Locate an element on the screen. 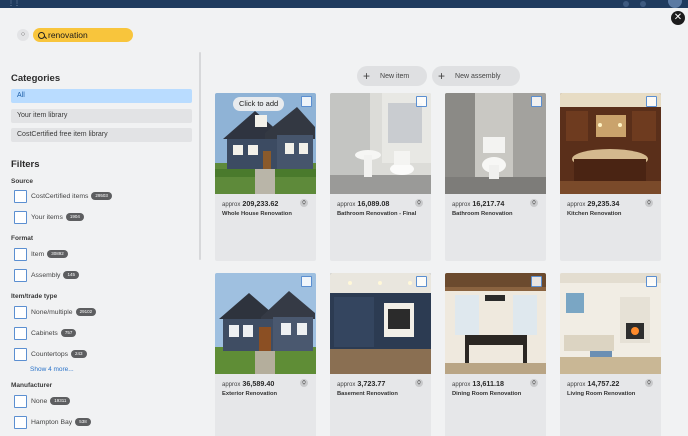 The width and height of the screenshot is (688, 436). count-badge: 1904 is located at coordinates (74, 217).